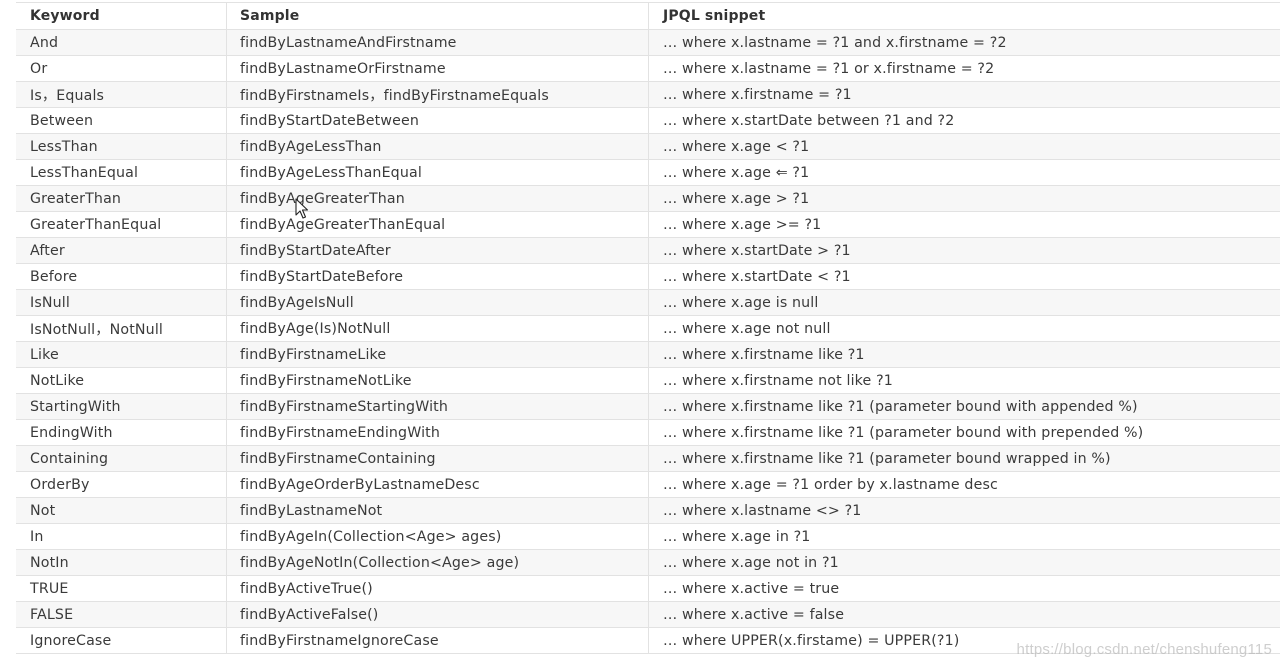 The image size is (1280, 664). Describe the element at coordinates (121, 172) in the screenshot. I see `cell-keyword: LessThanEqual` at that location.